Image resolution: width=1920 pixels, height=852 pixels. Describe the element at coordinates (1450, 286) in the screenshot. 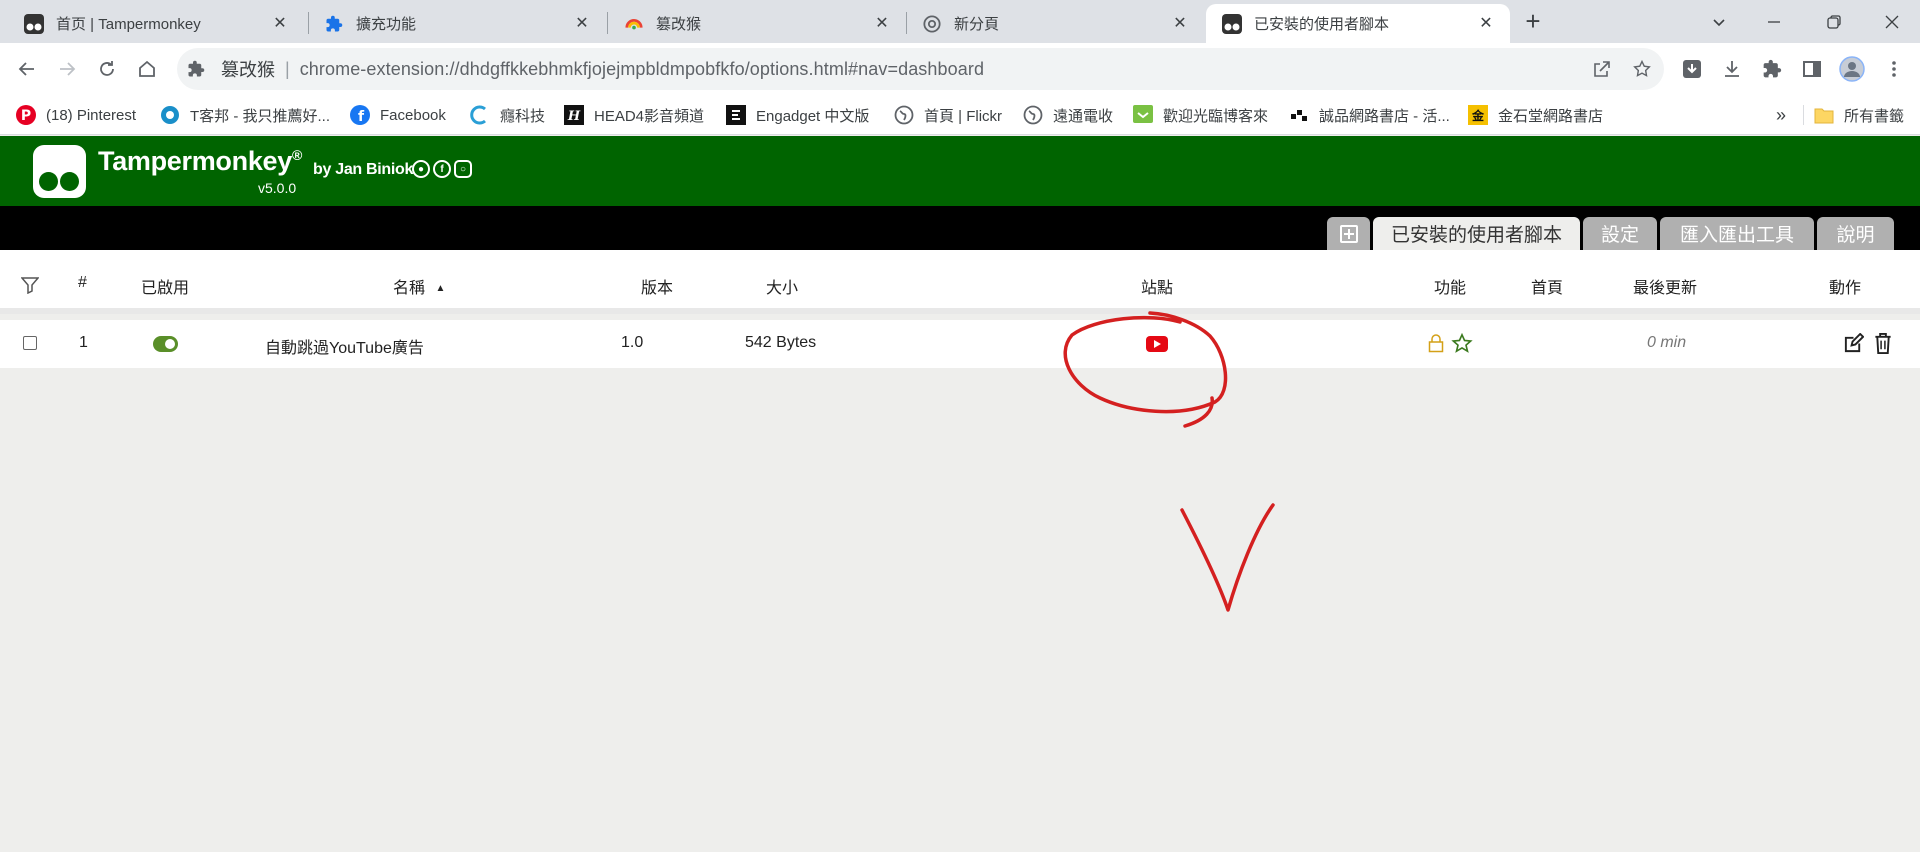

I see `column-features: 功能` at that location.